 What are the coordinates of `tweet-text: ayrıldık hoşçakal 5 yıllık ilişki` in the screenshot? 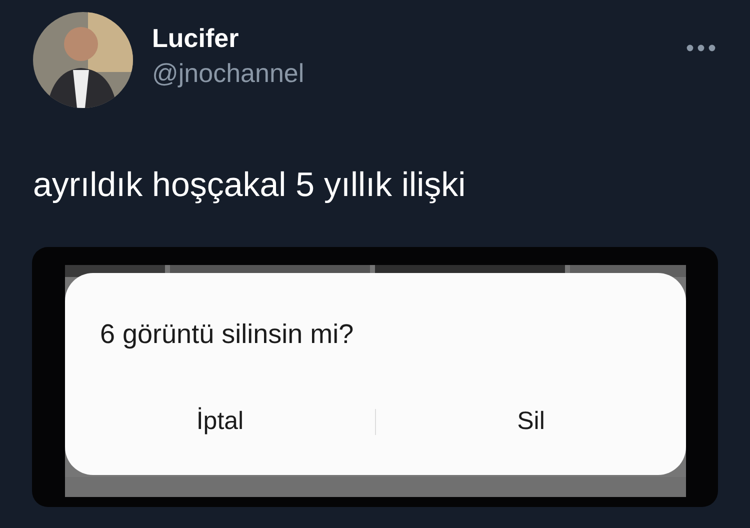 It's located at (250, 185).